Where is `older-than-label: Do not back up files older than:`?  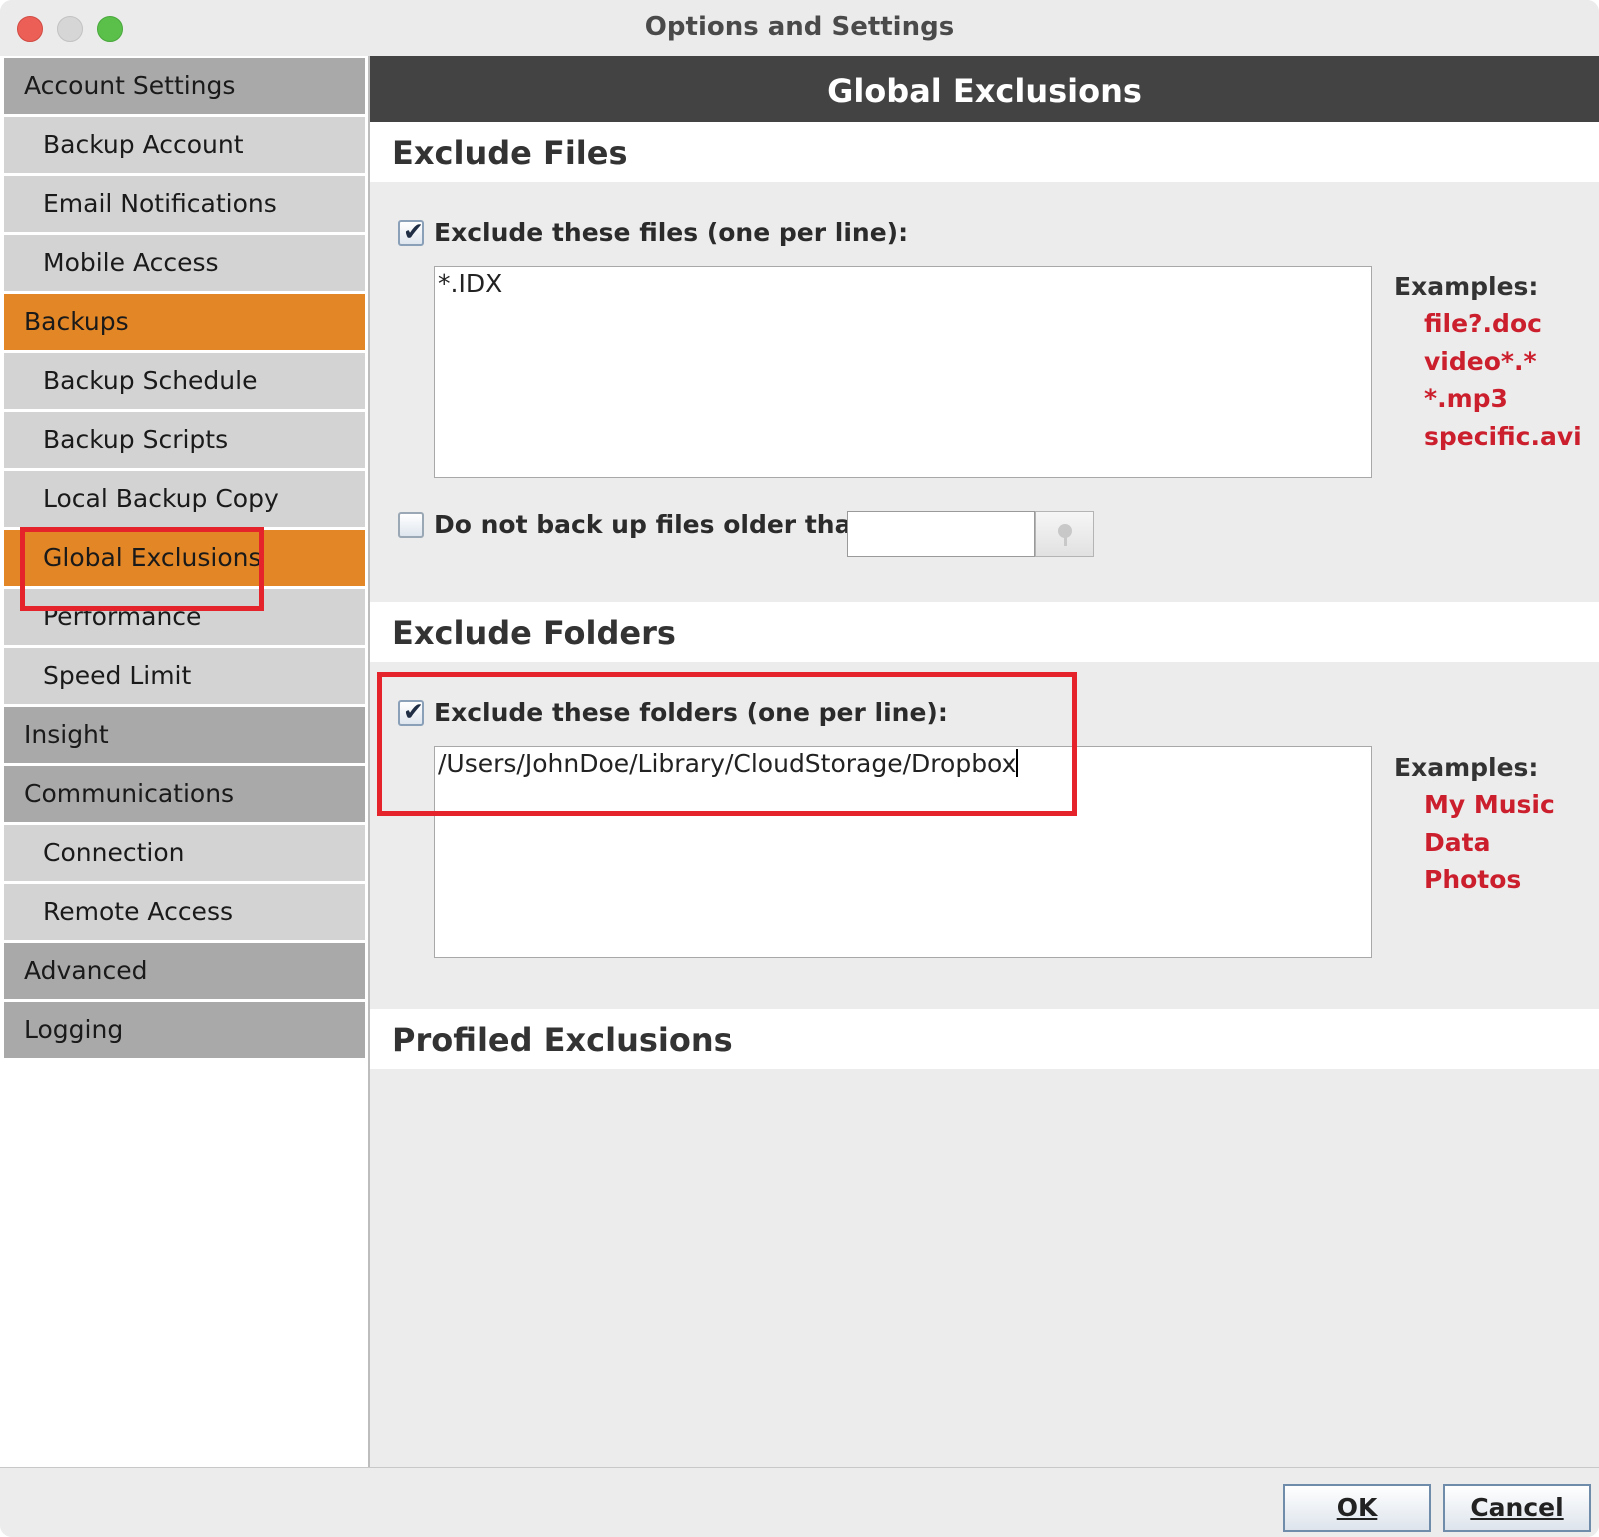
older-than-label: Do not back up files older than: is located at coordinates (657, 524).